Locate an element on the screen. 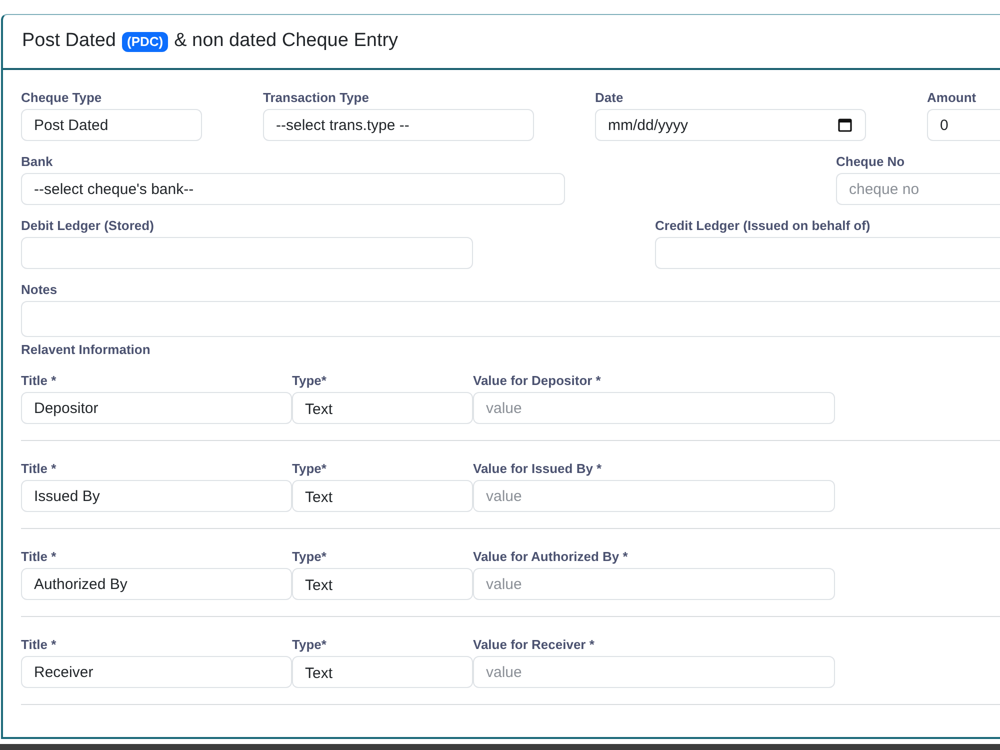  debit-ledger-field is located at coordinates (247, 253).